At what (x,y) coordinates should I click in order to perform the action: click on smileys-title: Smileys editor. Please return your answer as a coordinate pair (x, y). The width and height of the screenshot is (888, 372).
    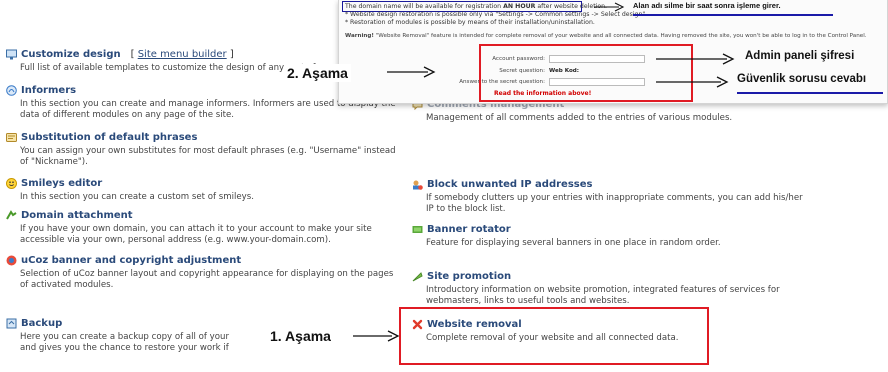
    Looking at the image, I should click on (61, 183).